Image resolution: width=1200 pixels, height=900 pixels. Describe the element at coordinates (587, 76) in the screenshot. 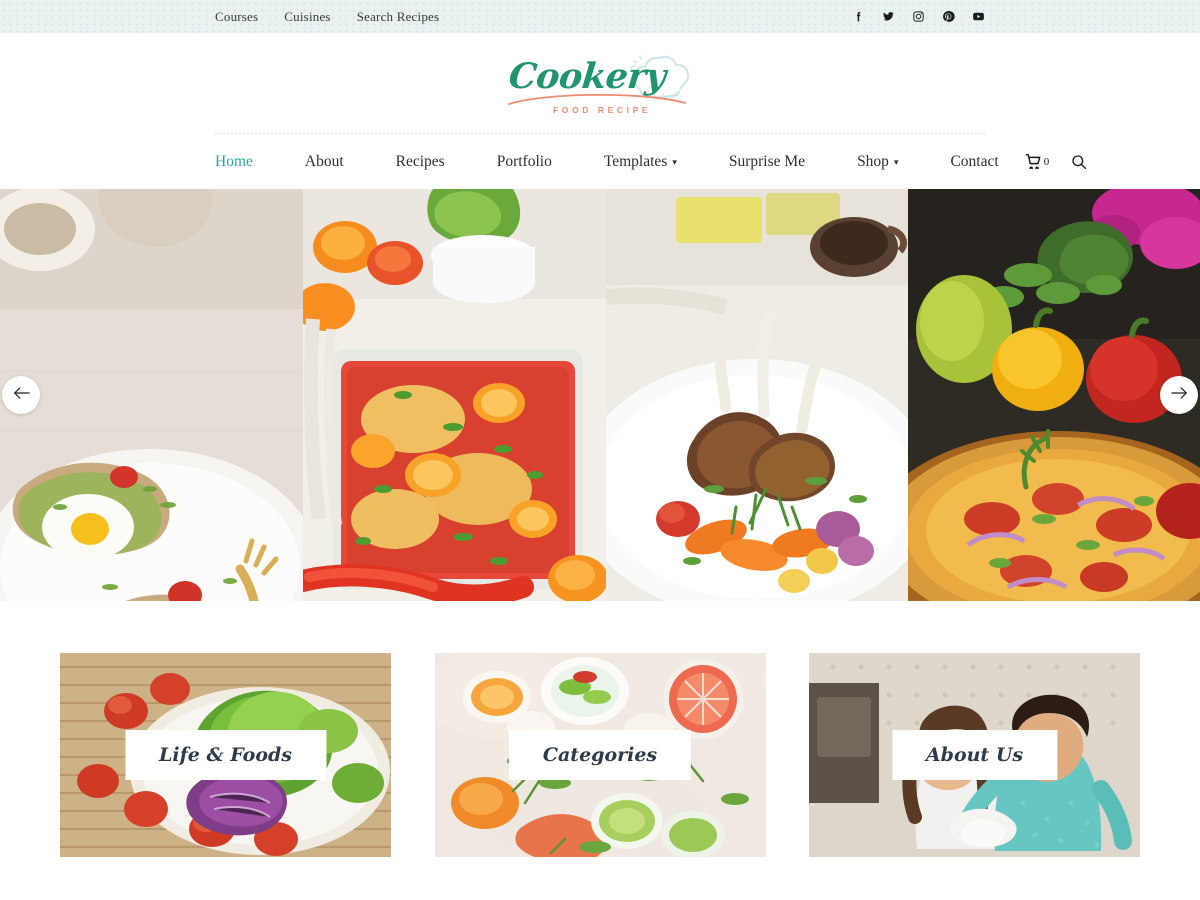

I see `logo-title: Cookery` at that location.